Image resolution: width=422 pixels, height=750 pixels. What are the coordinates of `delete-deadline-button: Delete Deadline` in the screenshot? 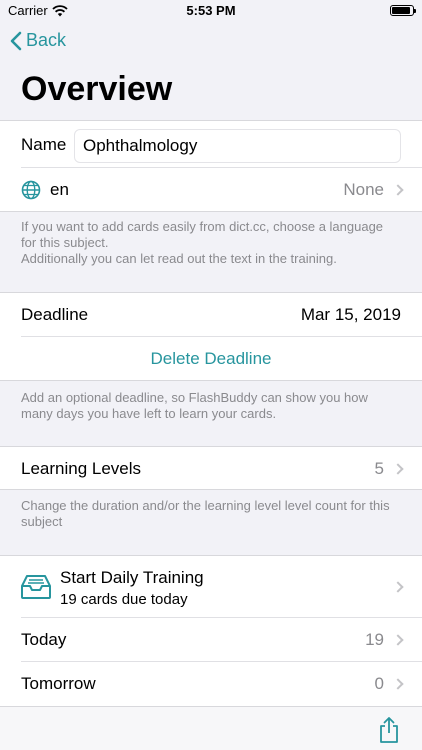 It's located at (211, 359).